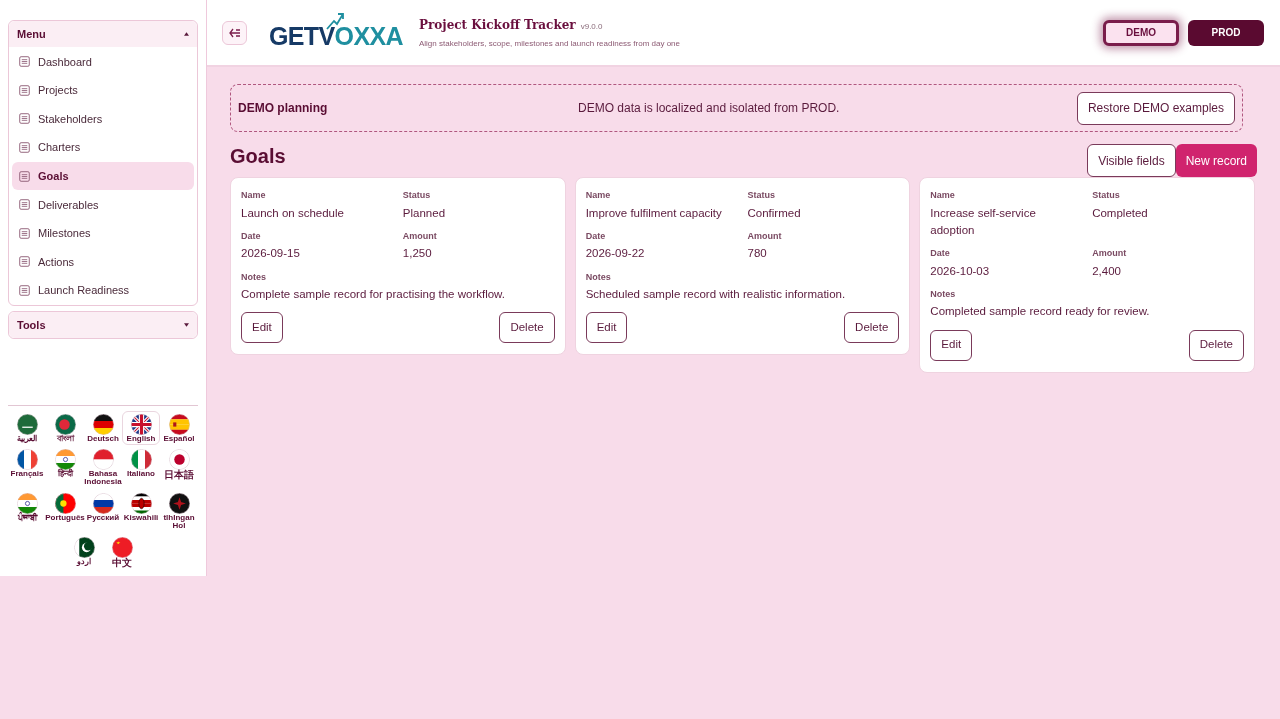 This screenshot has height=719, width=1280. Describe the element at coordinates (103, 119) in the screenshot. I see `menu-item: Stakeholders` at that location.